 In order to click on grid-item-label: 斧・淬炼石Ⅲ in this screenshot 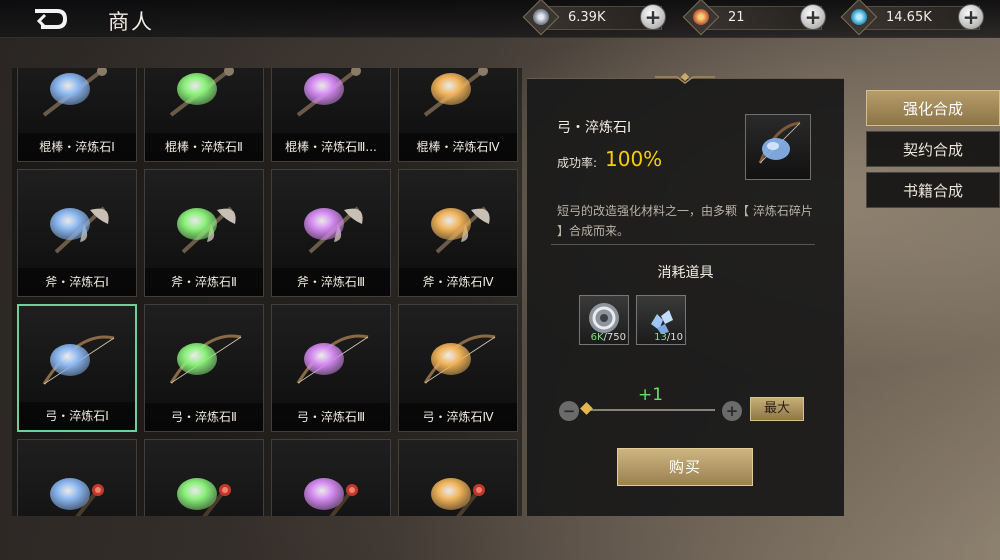, I will do `click(331, 282)`.